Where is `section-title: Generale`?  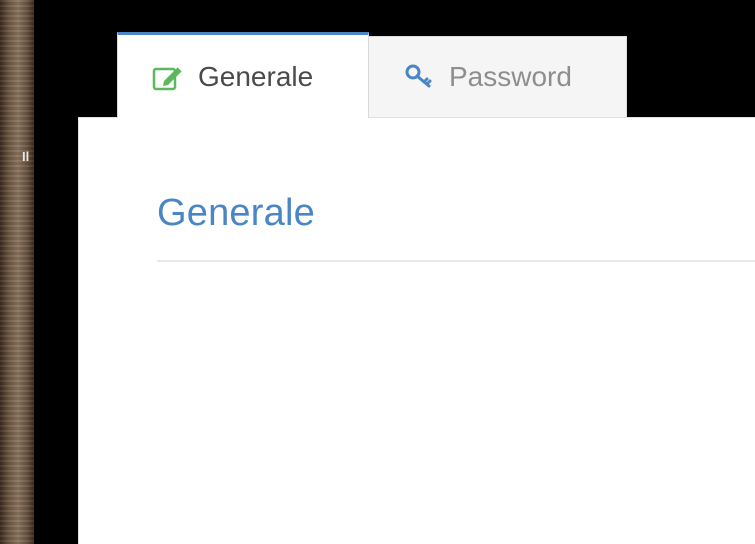 section-title: Generale is located at coordinates (236, 213).